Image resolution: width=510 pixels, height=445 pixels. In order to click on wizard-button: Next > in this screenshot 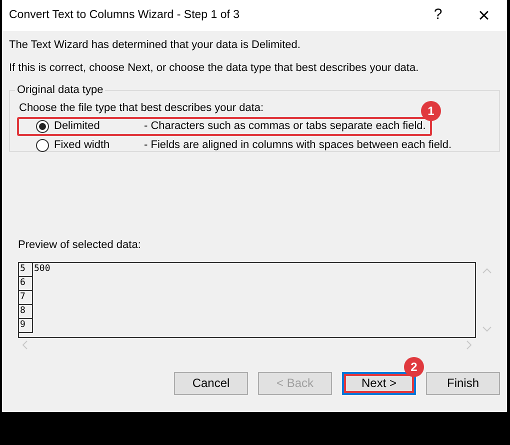, I will do `click(379, 383)`.